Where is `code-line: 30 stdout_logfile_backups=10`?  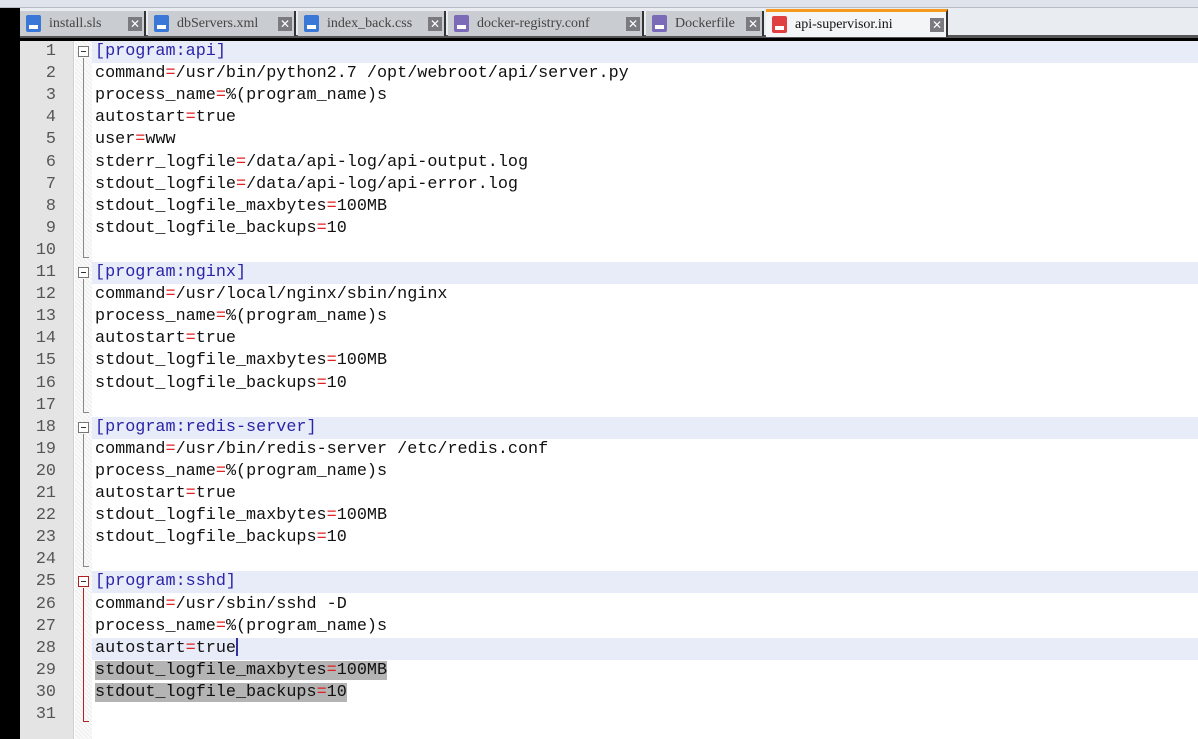
code-line: 30 stdout_logfile_backups=10 is located at coordinates (609, 693).